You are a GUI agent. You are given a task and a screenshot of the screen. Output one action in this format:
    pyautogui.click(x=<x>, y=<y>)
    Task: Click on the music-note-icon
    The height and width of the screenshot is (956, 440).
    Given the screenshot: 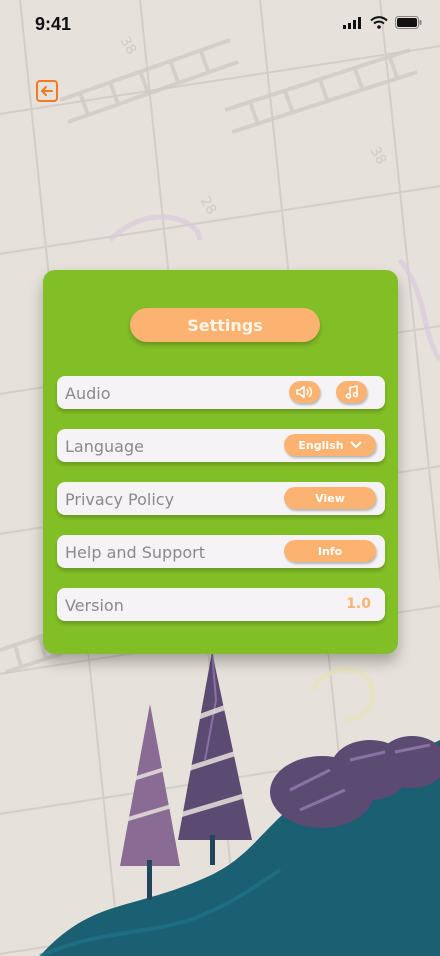 What is the action you would take?
    pyautogui.click(x=351, y=392)
    